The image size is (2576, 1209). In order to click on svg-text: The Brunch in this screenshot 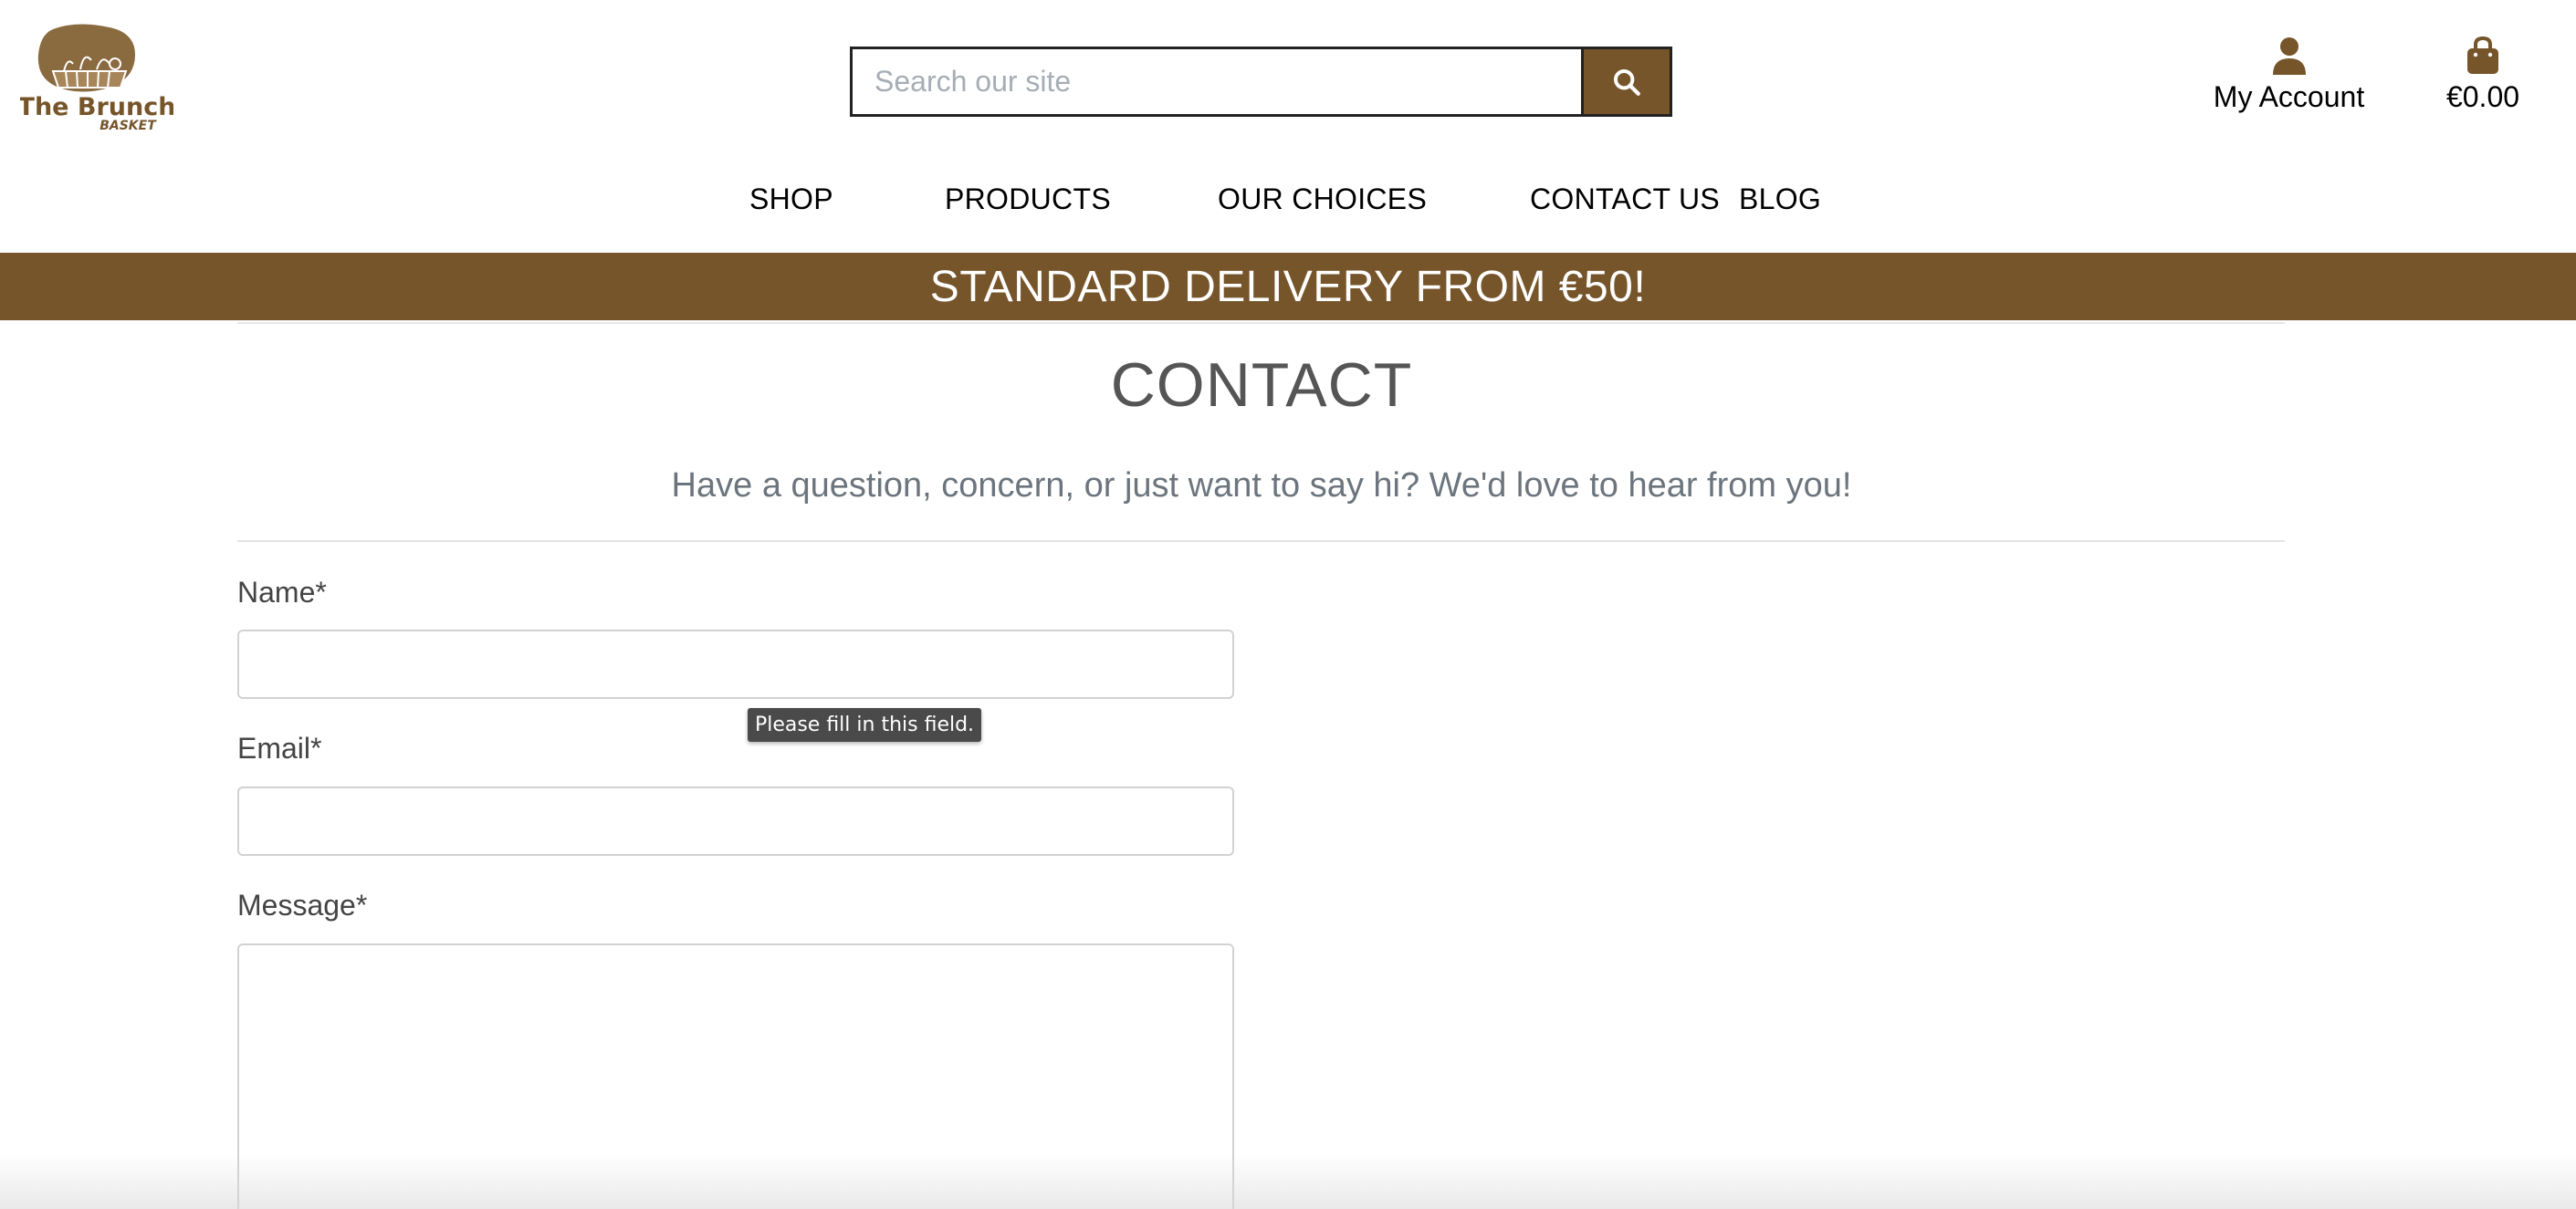, I will do `click(96, 107)`.